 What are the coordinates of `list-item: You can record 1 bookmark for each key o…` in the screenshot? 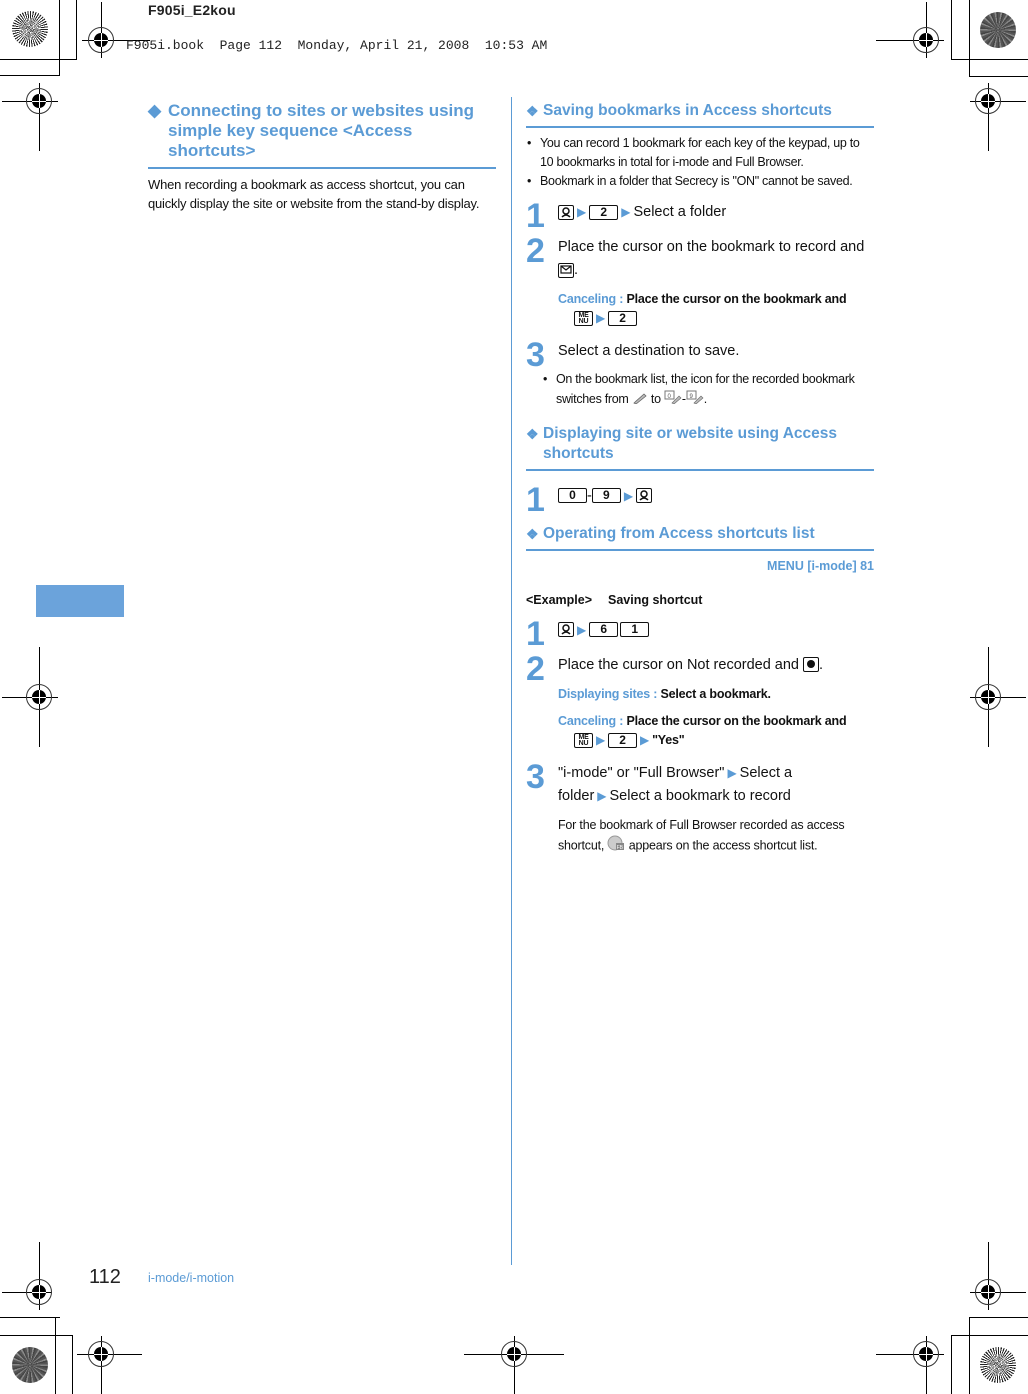 It's located at (700, 153).